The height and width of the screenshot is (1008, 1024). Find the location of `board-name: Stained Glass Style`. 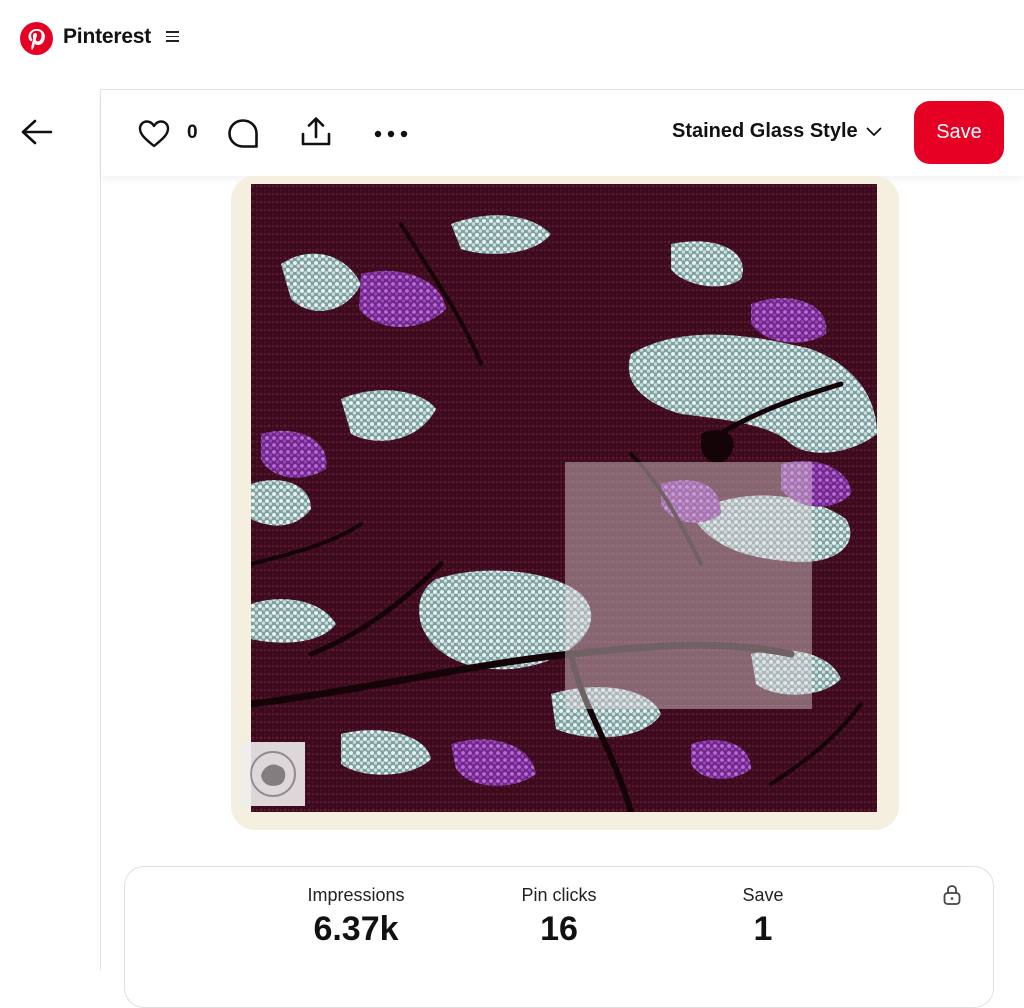

board-name: Stained Glass Style is located at coordinates (765, 131).